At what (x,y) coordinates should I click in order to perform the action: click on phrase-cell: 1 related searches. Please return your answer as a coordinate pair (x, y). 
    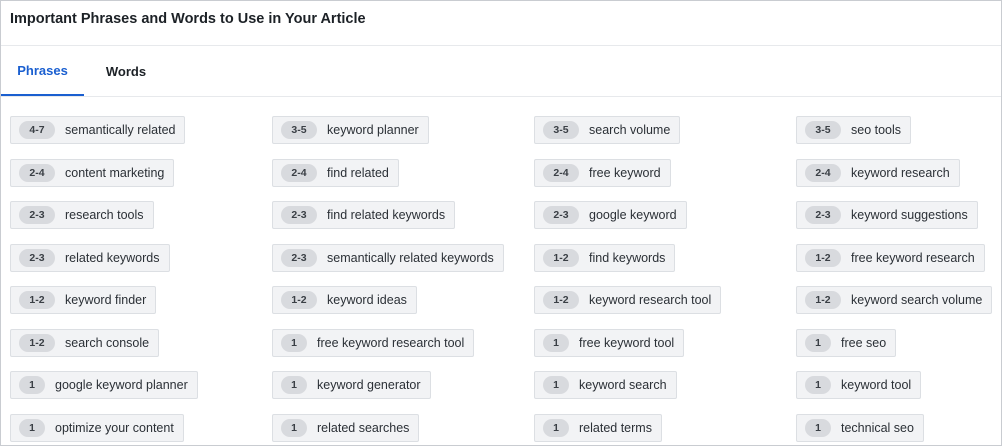
    Looking at the image, I should click on (403, 429).